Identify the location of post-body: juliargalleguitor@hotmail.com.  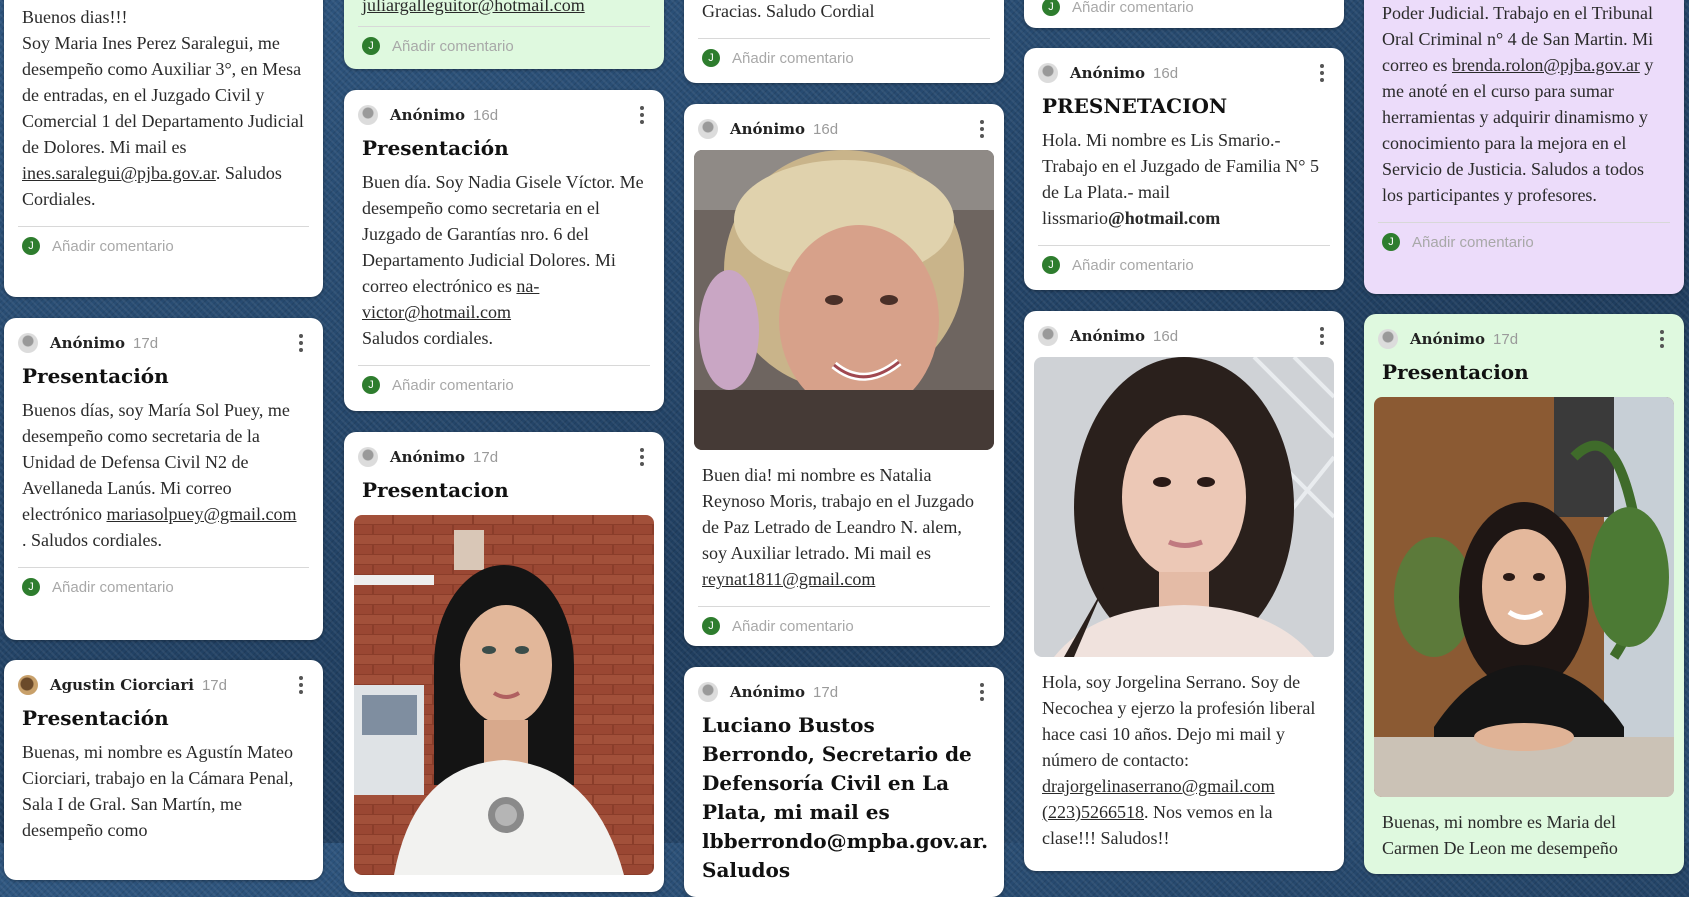
(504, 9).